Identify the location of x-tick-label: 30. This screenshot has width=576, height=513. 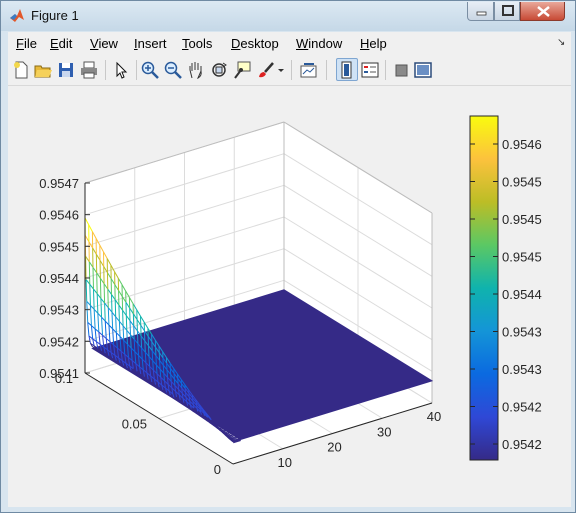
(384, 431).